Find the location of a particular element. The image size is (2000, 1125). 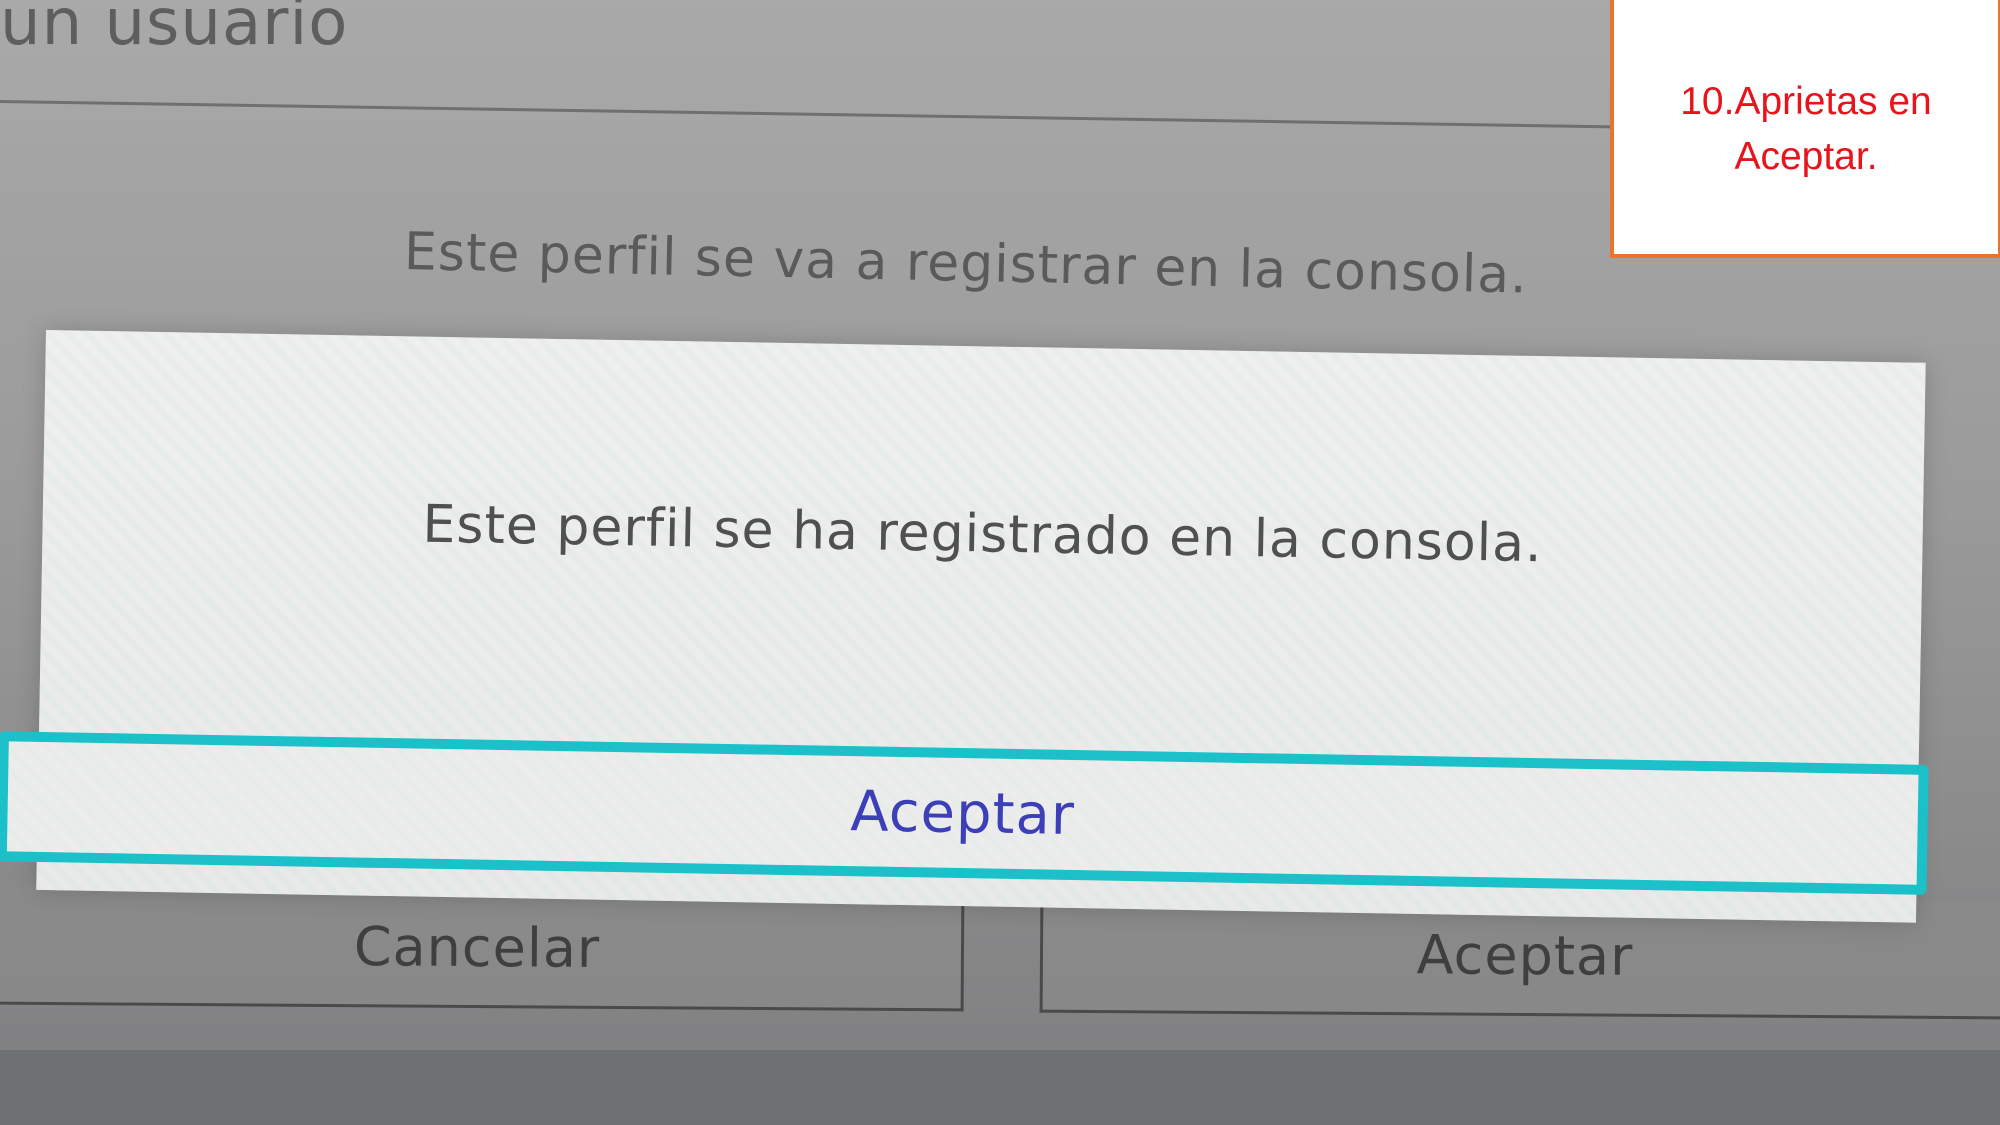

background-cancel-button: Cancelar is located at coordinates (482, 949).